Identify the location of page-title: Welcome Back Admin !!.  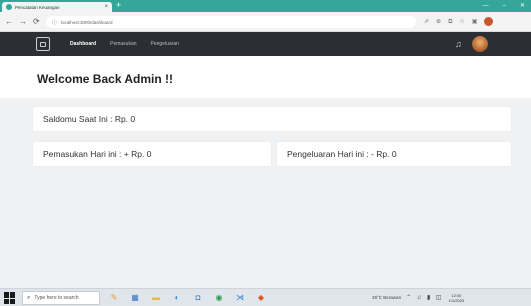
(105, 79).